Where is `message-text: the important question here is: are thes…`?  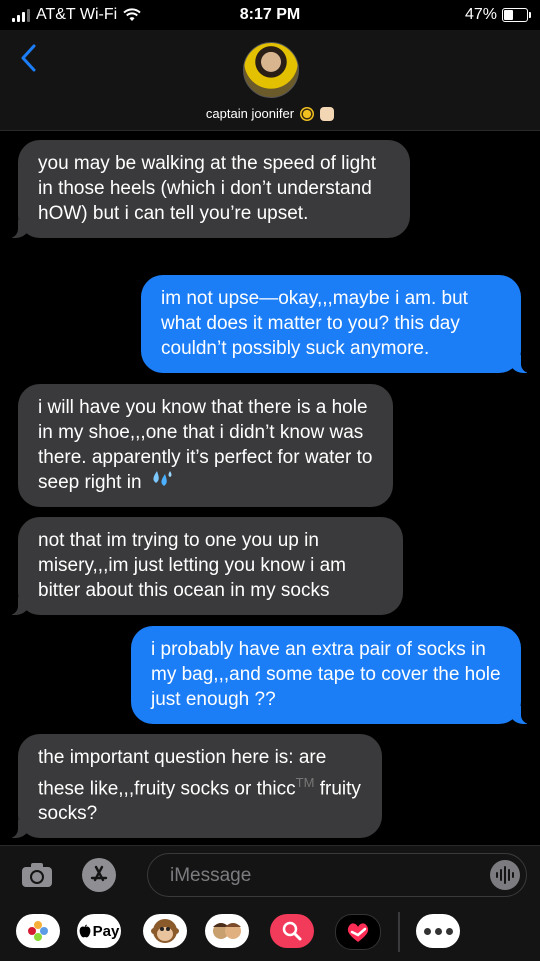 message-text: the important question here is: are thes… is located at coordinates (182, 773).